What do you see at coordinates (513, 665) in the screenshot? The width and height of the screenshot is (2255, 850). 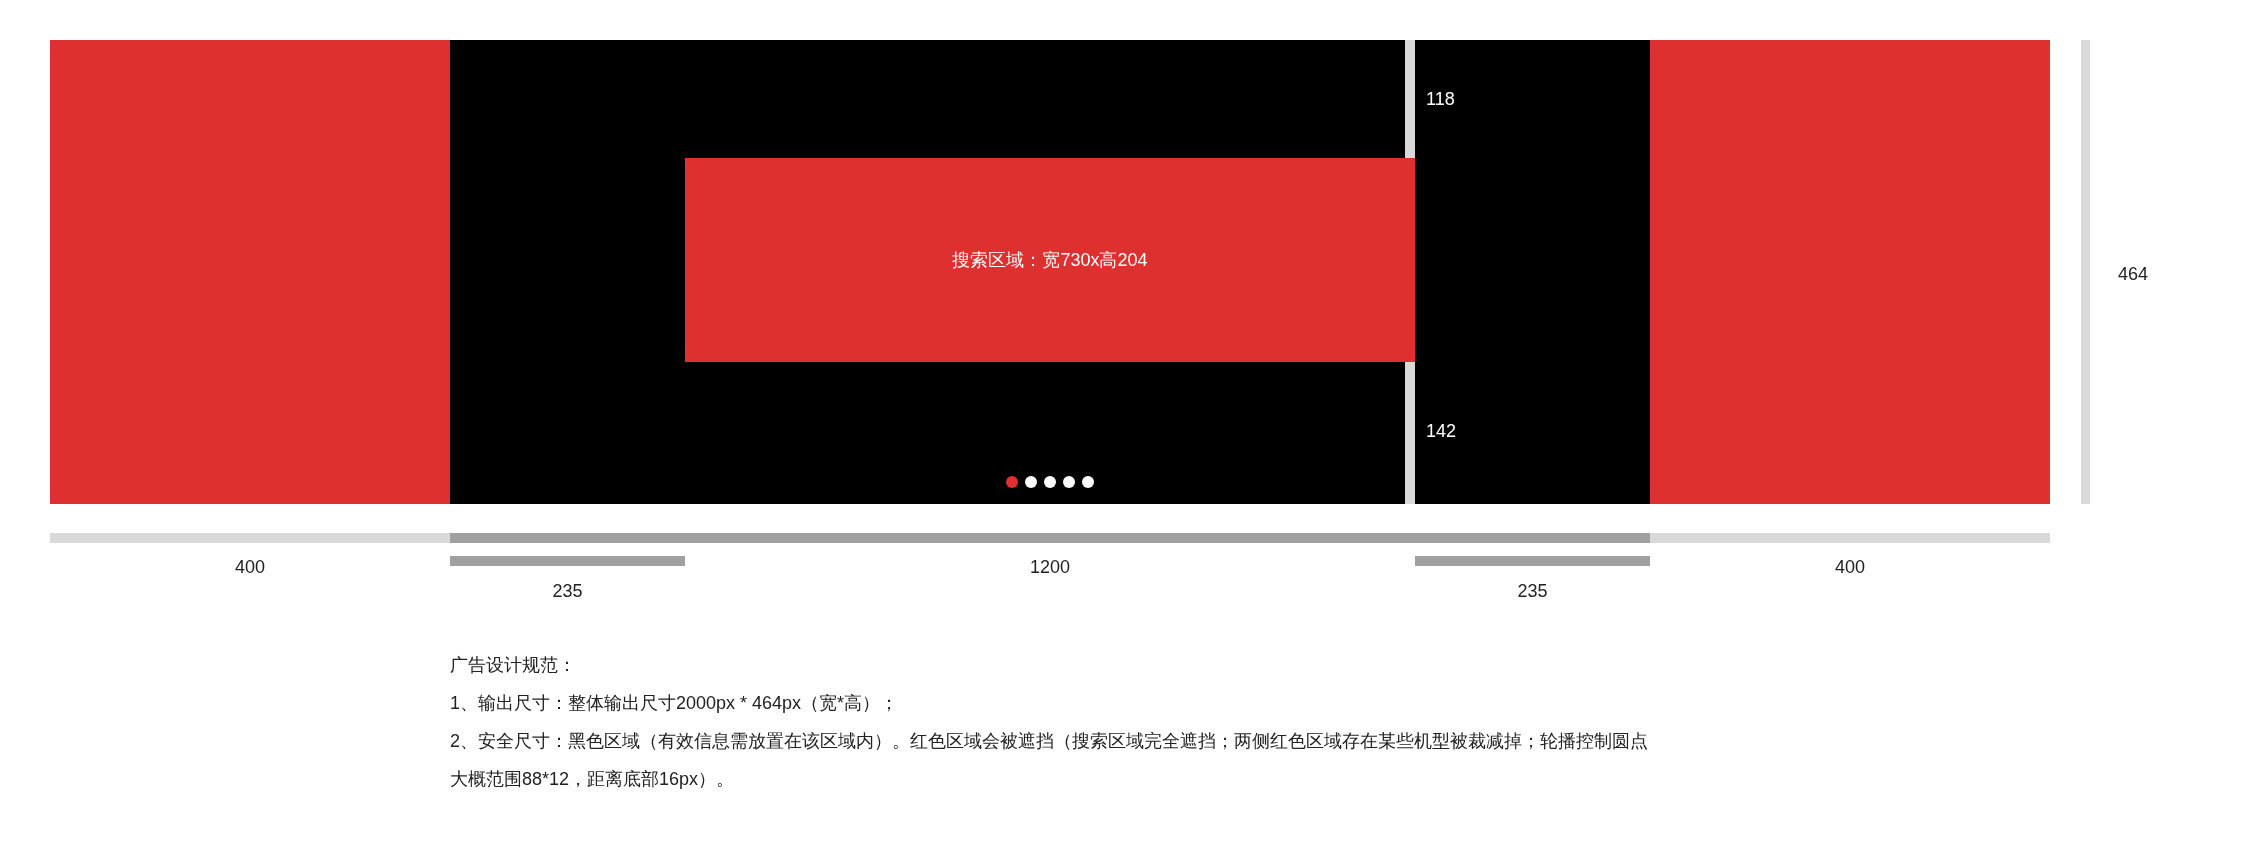 I see `notes-title: 广告设计规范：` at bounding box center [513, 665].